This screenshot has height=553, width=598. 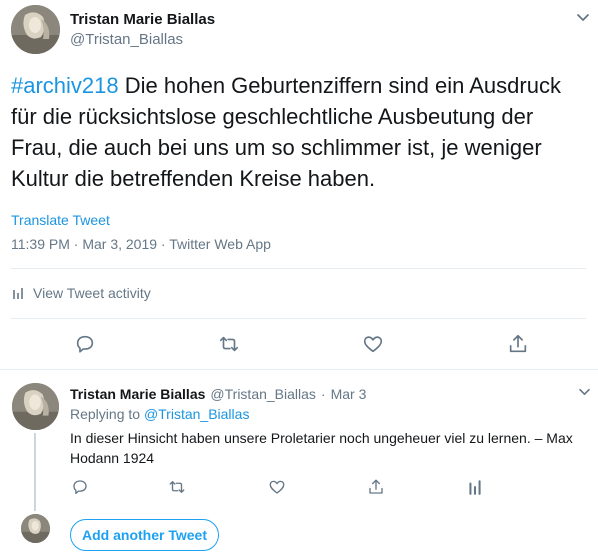 I want to click on replying-to: Replying to @Tristan_Biallas, so click(x=159, y=414).